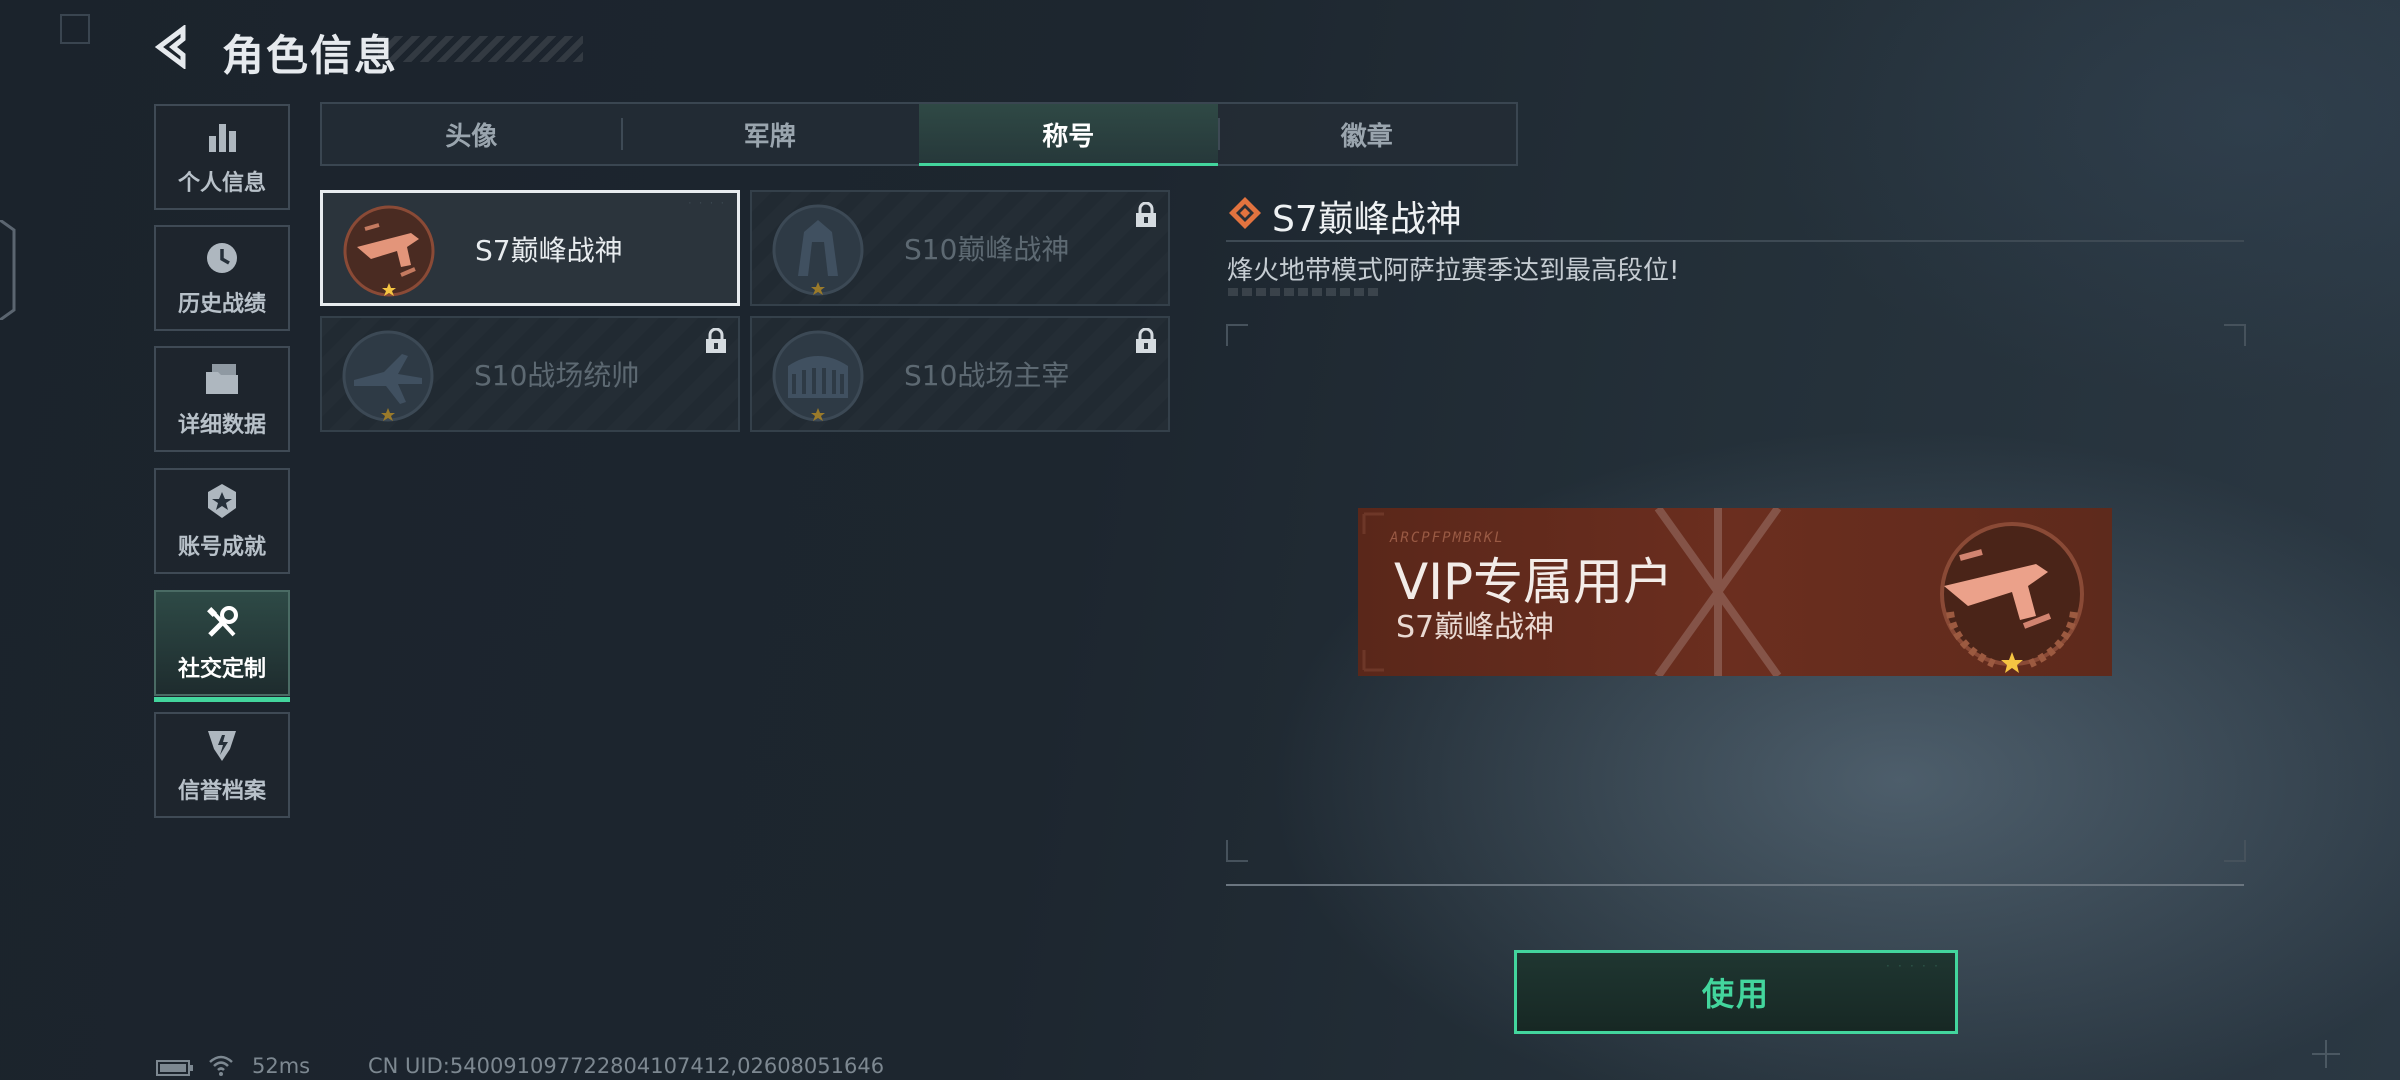  What do you see at coordinates (221, 425) in the screenshot?
I see `sidebar-item-label: 详细数据` at bounding box center [221, 425].